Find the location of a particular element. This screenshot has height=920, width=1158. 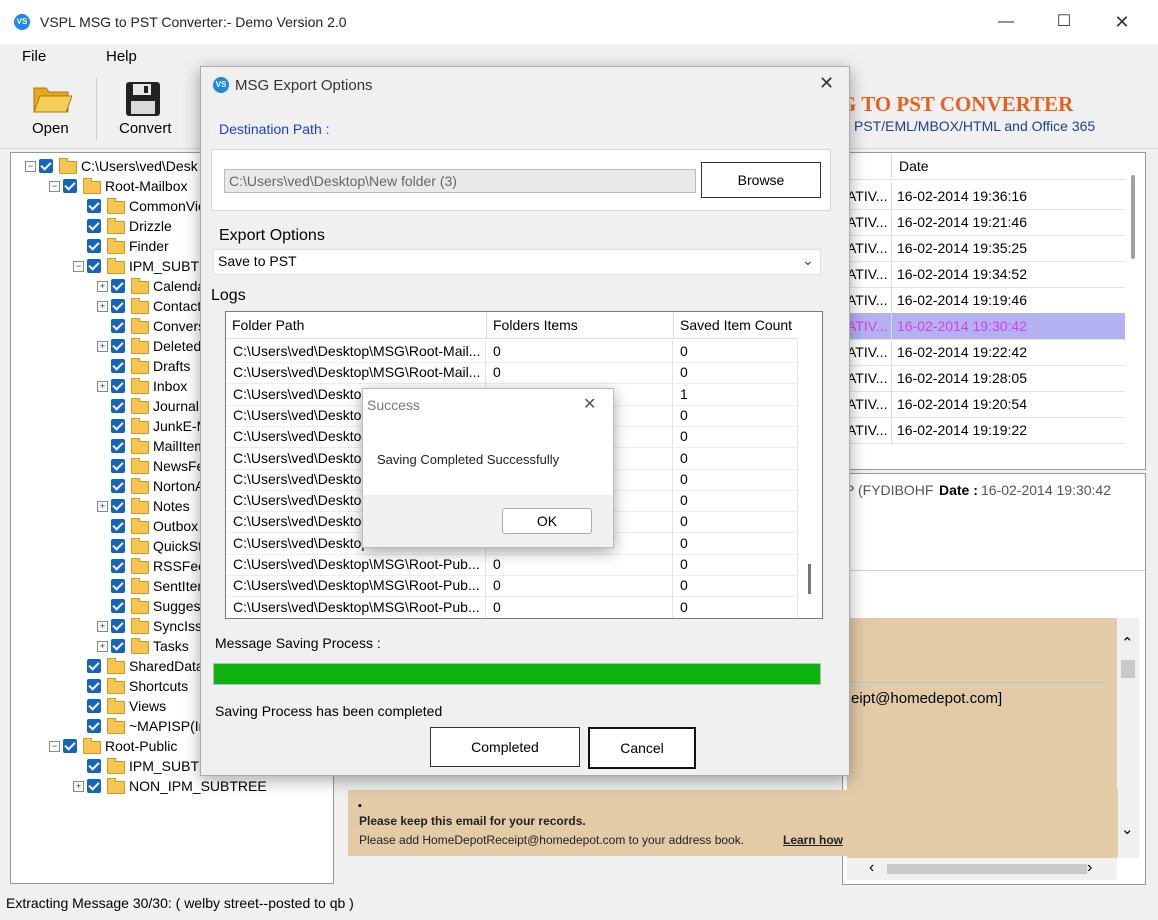

grid-row: ATIV... 16-02-2014 19:36:16 is located at coordinates (984, 196).